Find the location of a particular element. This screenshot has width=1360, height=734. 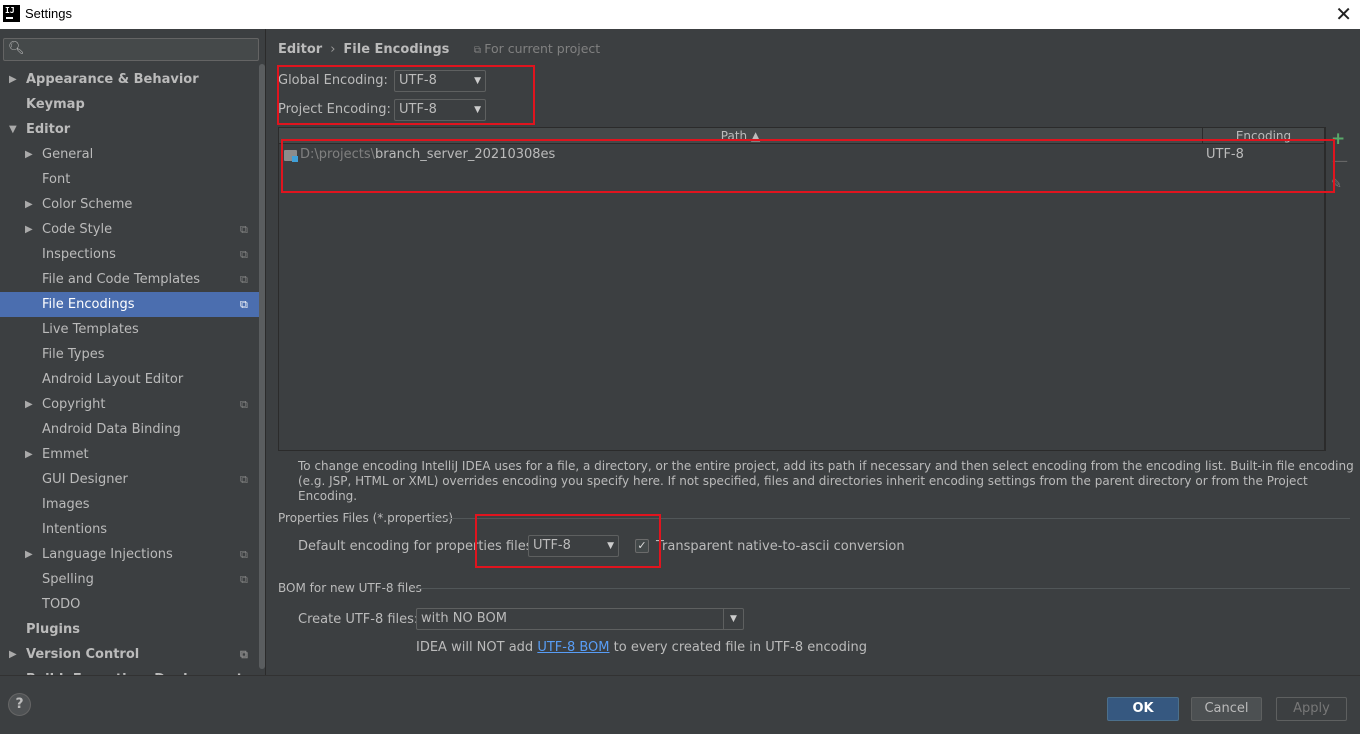

properties-encoding-select: UTF-8 ▼ is located at coordinates (573, 546).